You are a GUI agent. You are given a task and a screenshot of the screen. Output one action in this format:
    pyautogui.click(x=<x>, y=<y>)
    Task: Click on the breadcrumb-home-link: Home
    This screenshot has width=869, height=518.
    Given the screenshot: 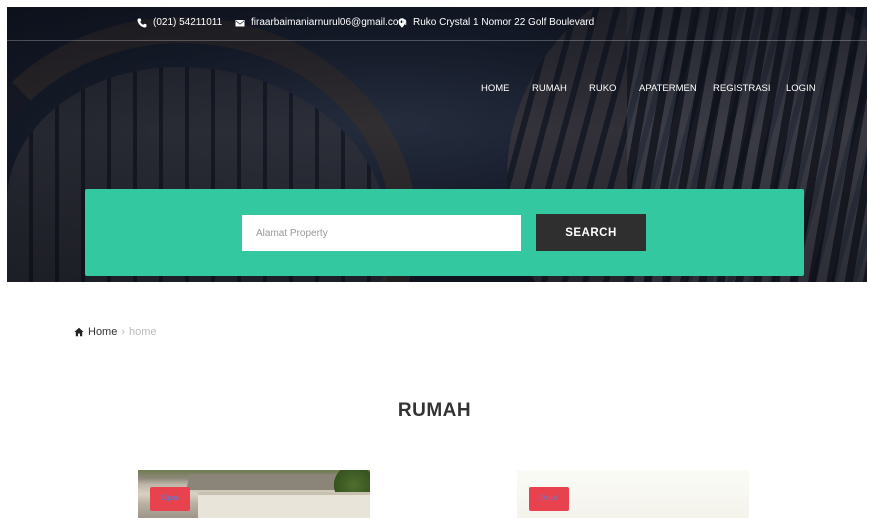 What is the action you would take?
    pyautogui.click(x=102, y=332)
    